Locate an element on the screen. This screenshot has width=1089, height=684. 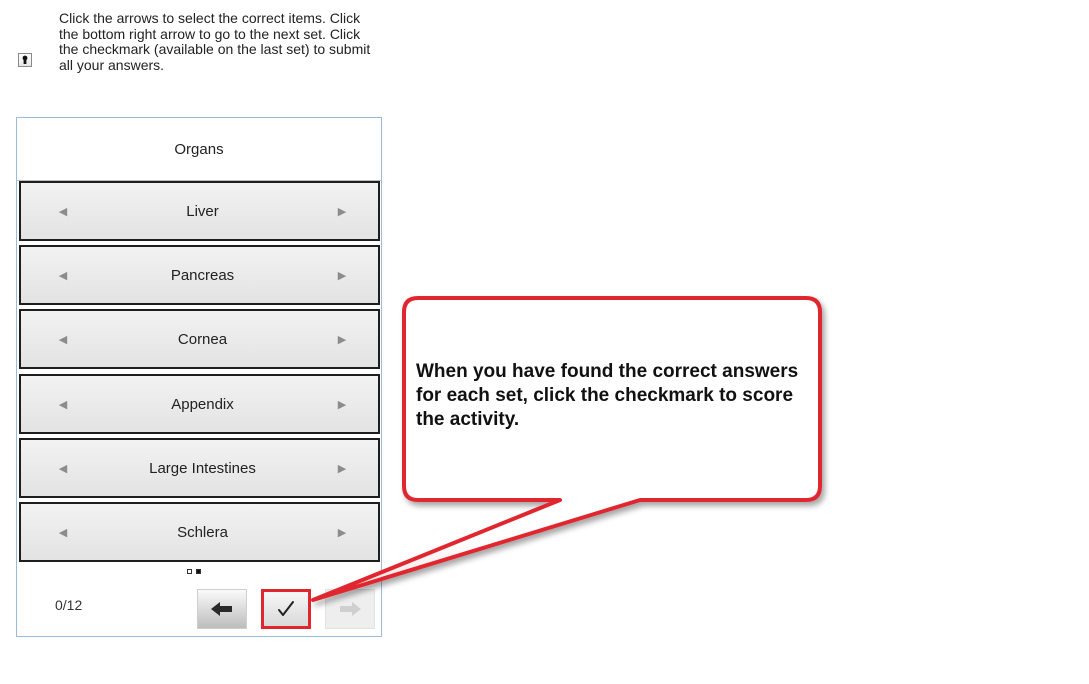
item-label: Schlera is located at coordinates (202, 532).